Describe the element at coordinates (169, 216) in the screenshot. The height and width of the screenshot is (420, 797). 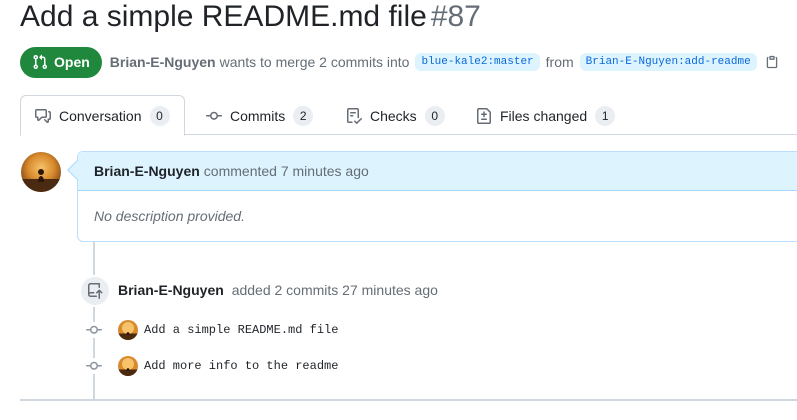
I see `comment-body: No description provided.` at that location.